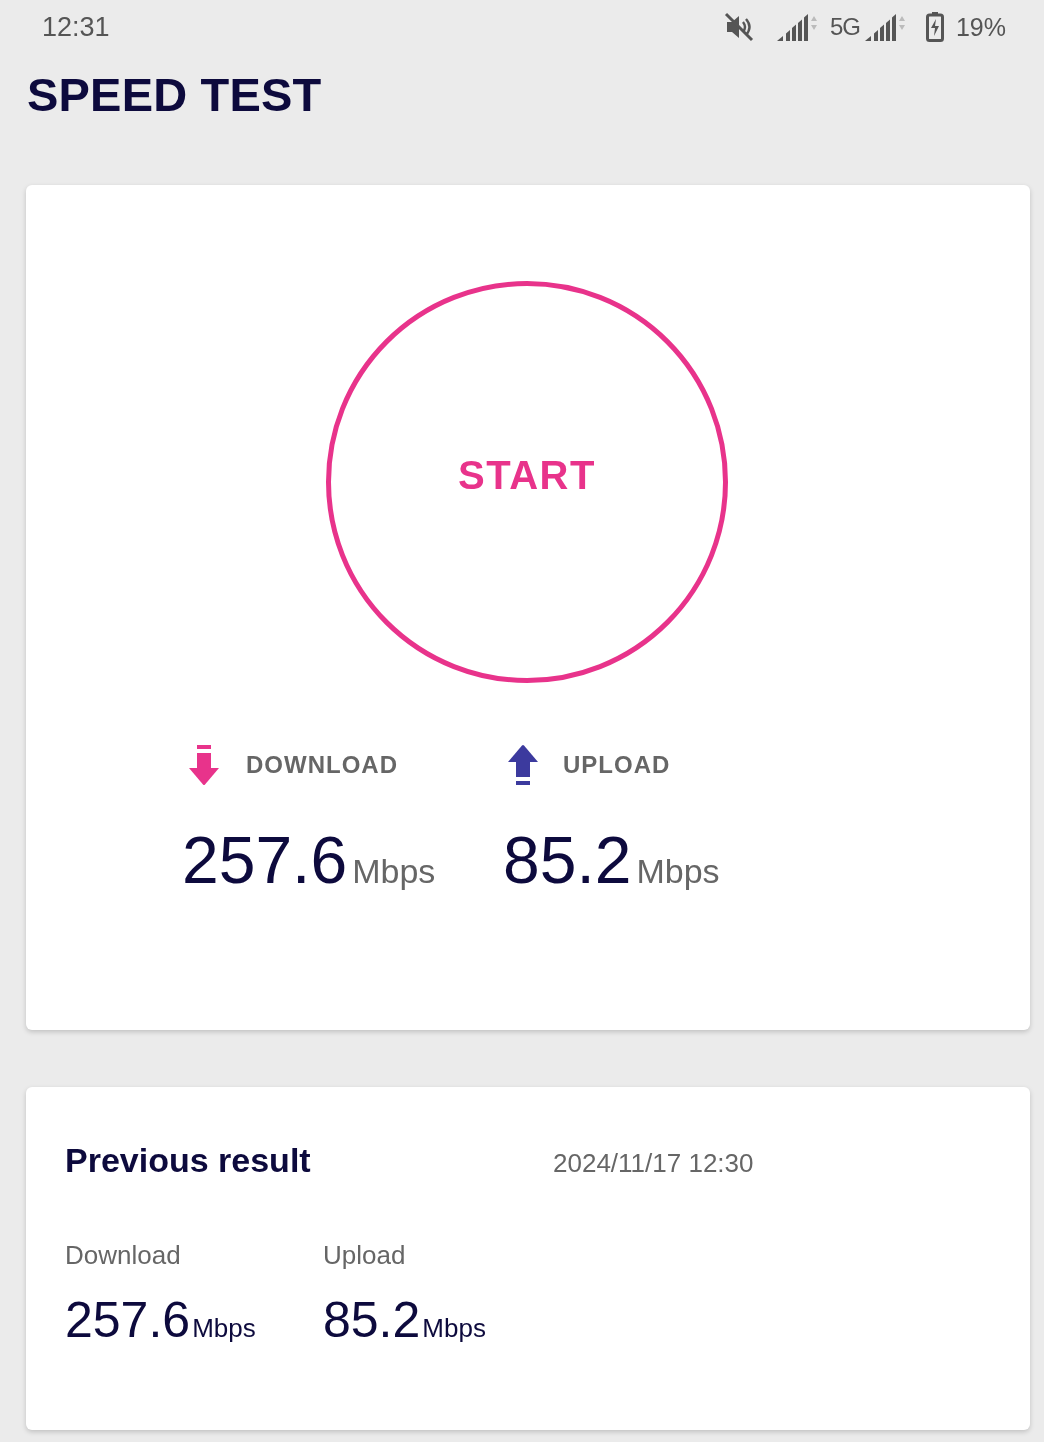  I want to click on section-title: Previous result, so click(188, 1160).